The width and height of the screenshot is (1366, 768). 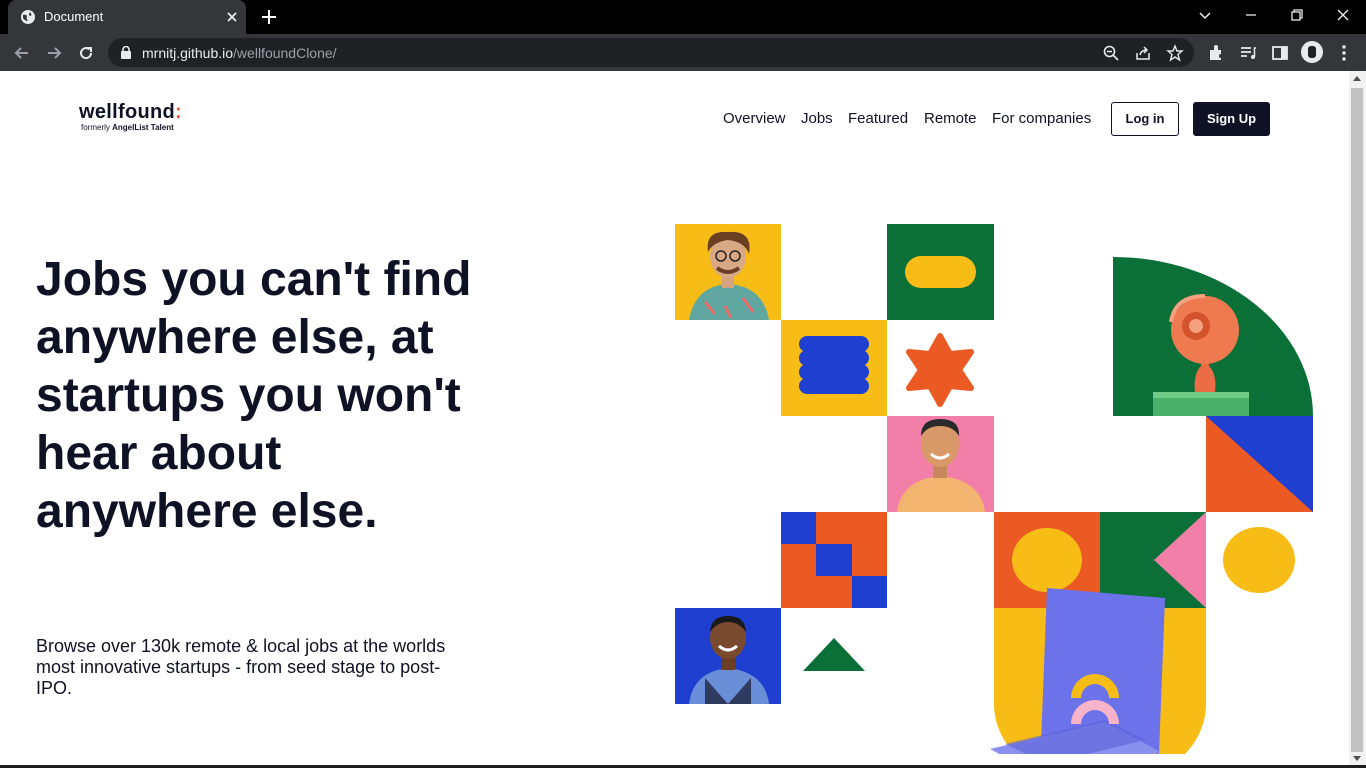 What do you see at coordinates (126, 52) in the screenshot?
I see `lock-icon` at bounding box center [126, 52].